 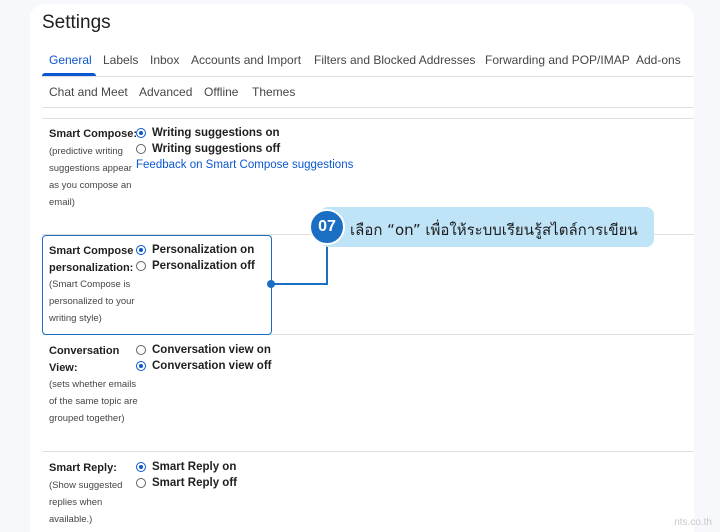 What do you see at coordinates (194, 467) in the screenshot?
I see `smart-reply-on-label: Smart Reply on` at bounding box center [194, 467].